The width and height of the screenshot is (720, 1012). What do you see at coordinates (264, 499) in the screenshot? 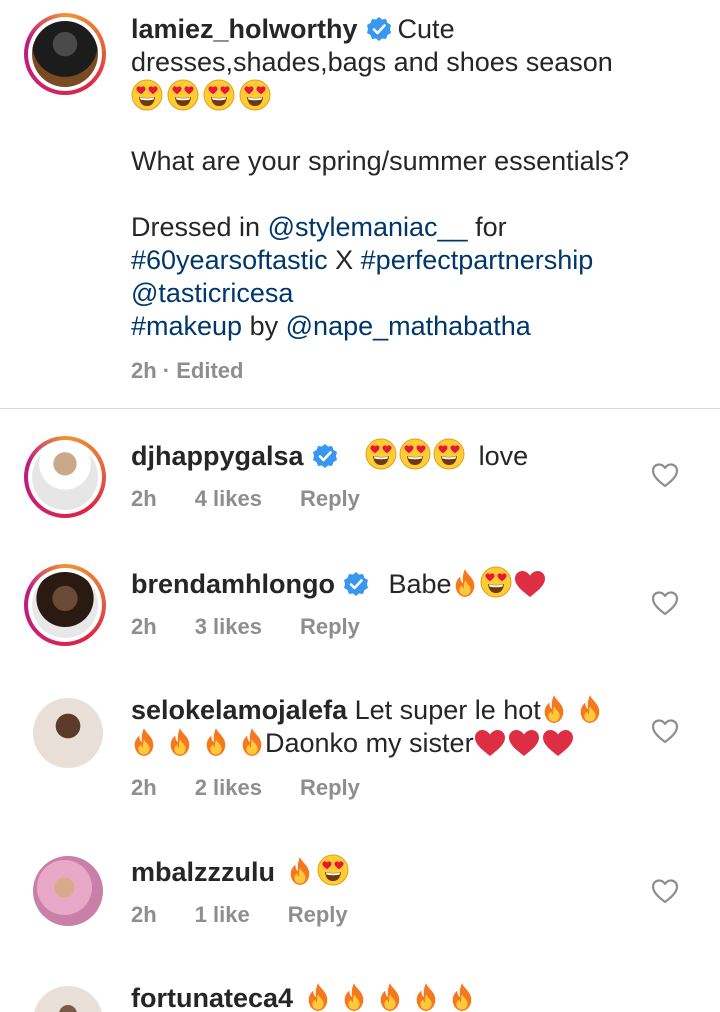
I see `comment-meta: 2h 4 likes Reply` at bounding box center [264, 499].